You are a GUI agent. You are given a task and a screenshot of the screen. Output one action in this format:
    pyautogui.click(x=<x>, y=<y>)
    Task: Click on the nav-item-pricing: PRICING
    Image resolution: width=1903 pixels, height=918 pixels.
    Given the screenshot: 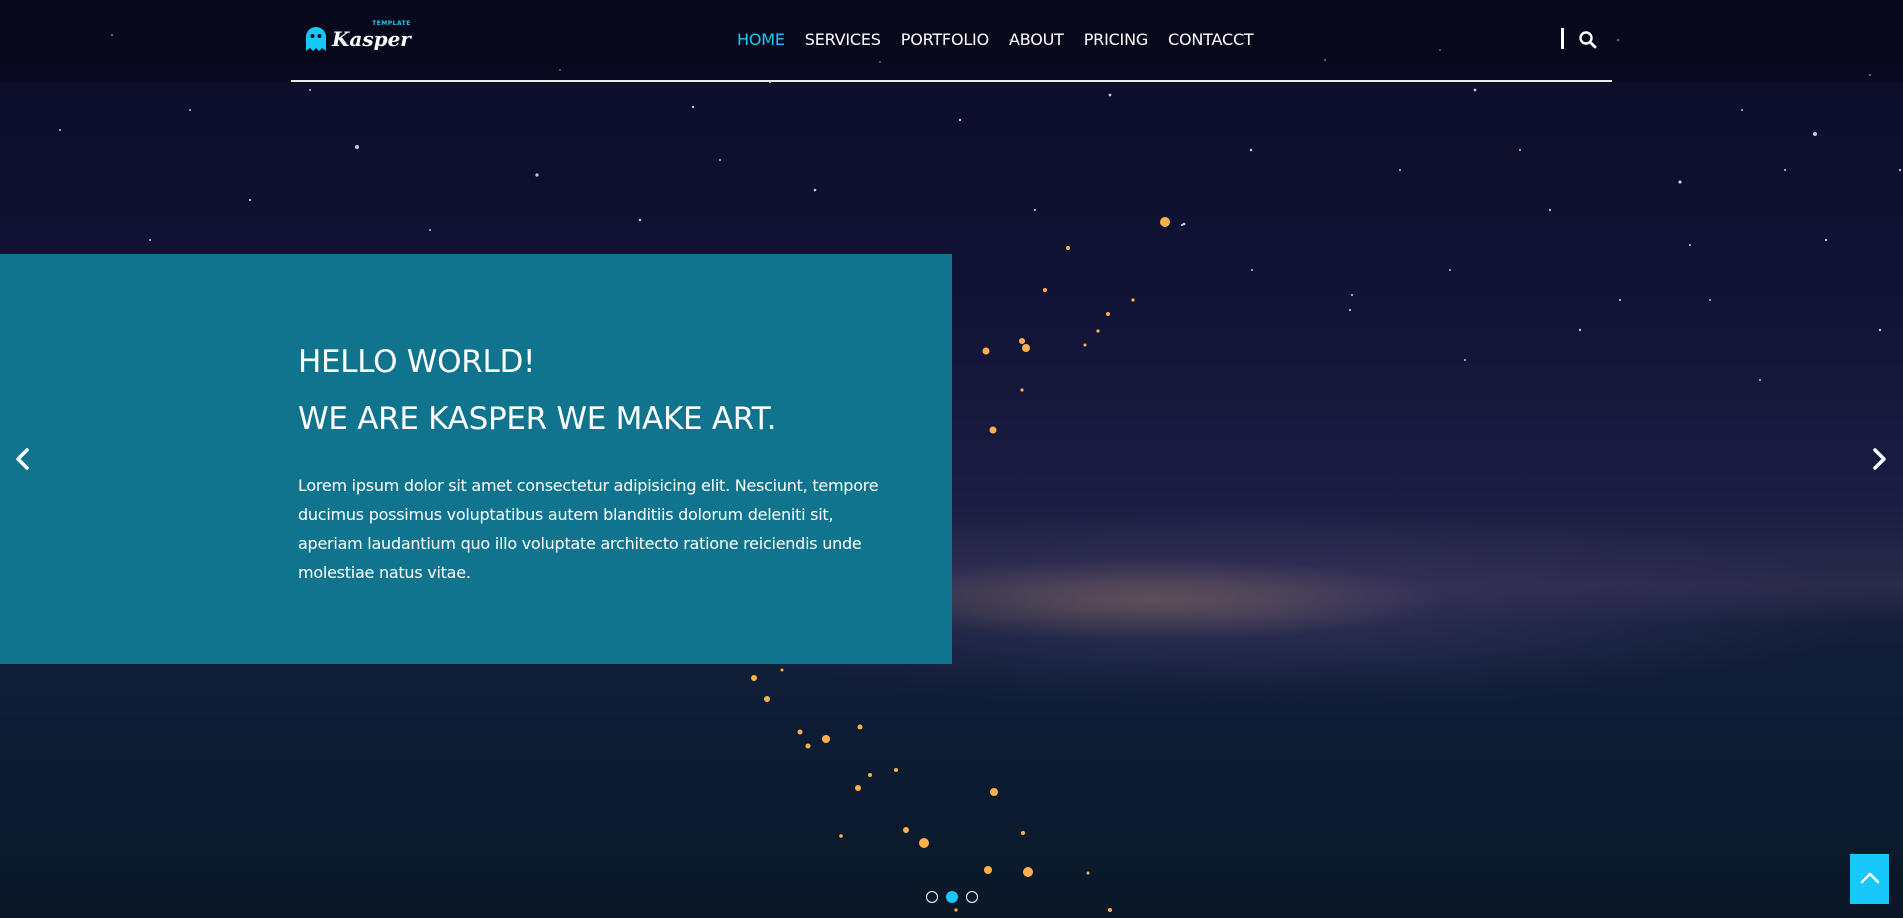 What is the action you would take?
    pyautogui.click(x=1116, y=39)
    